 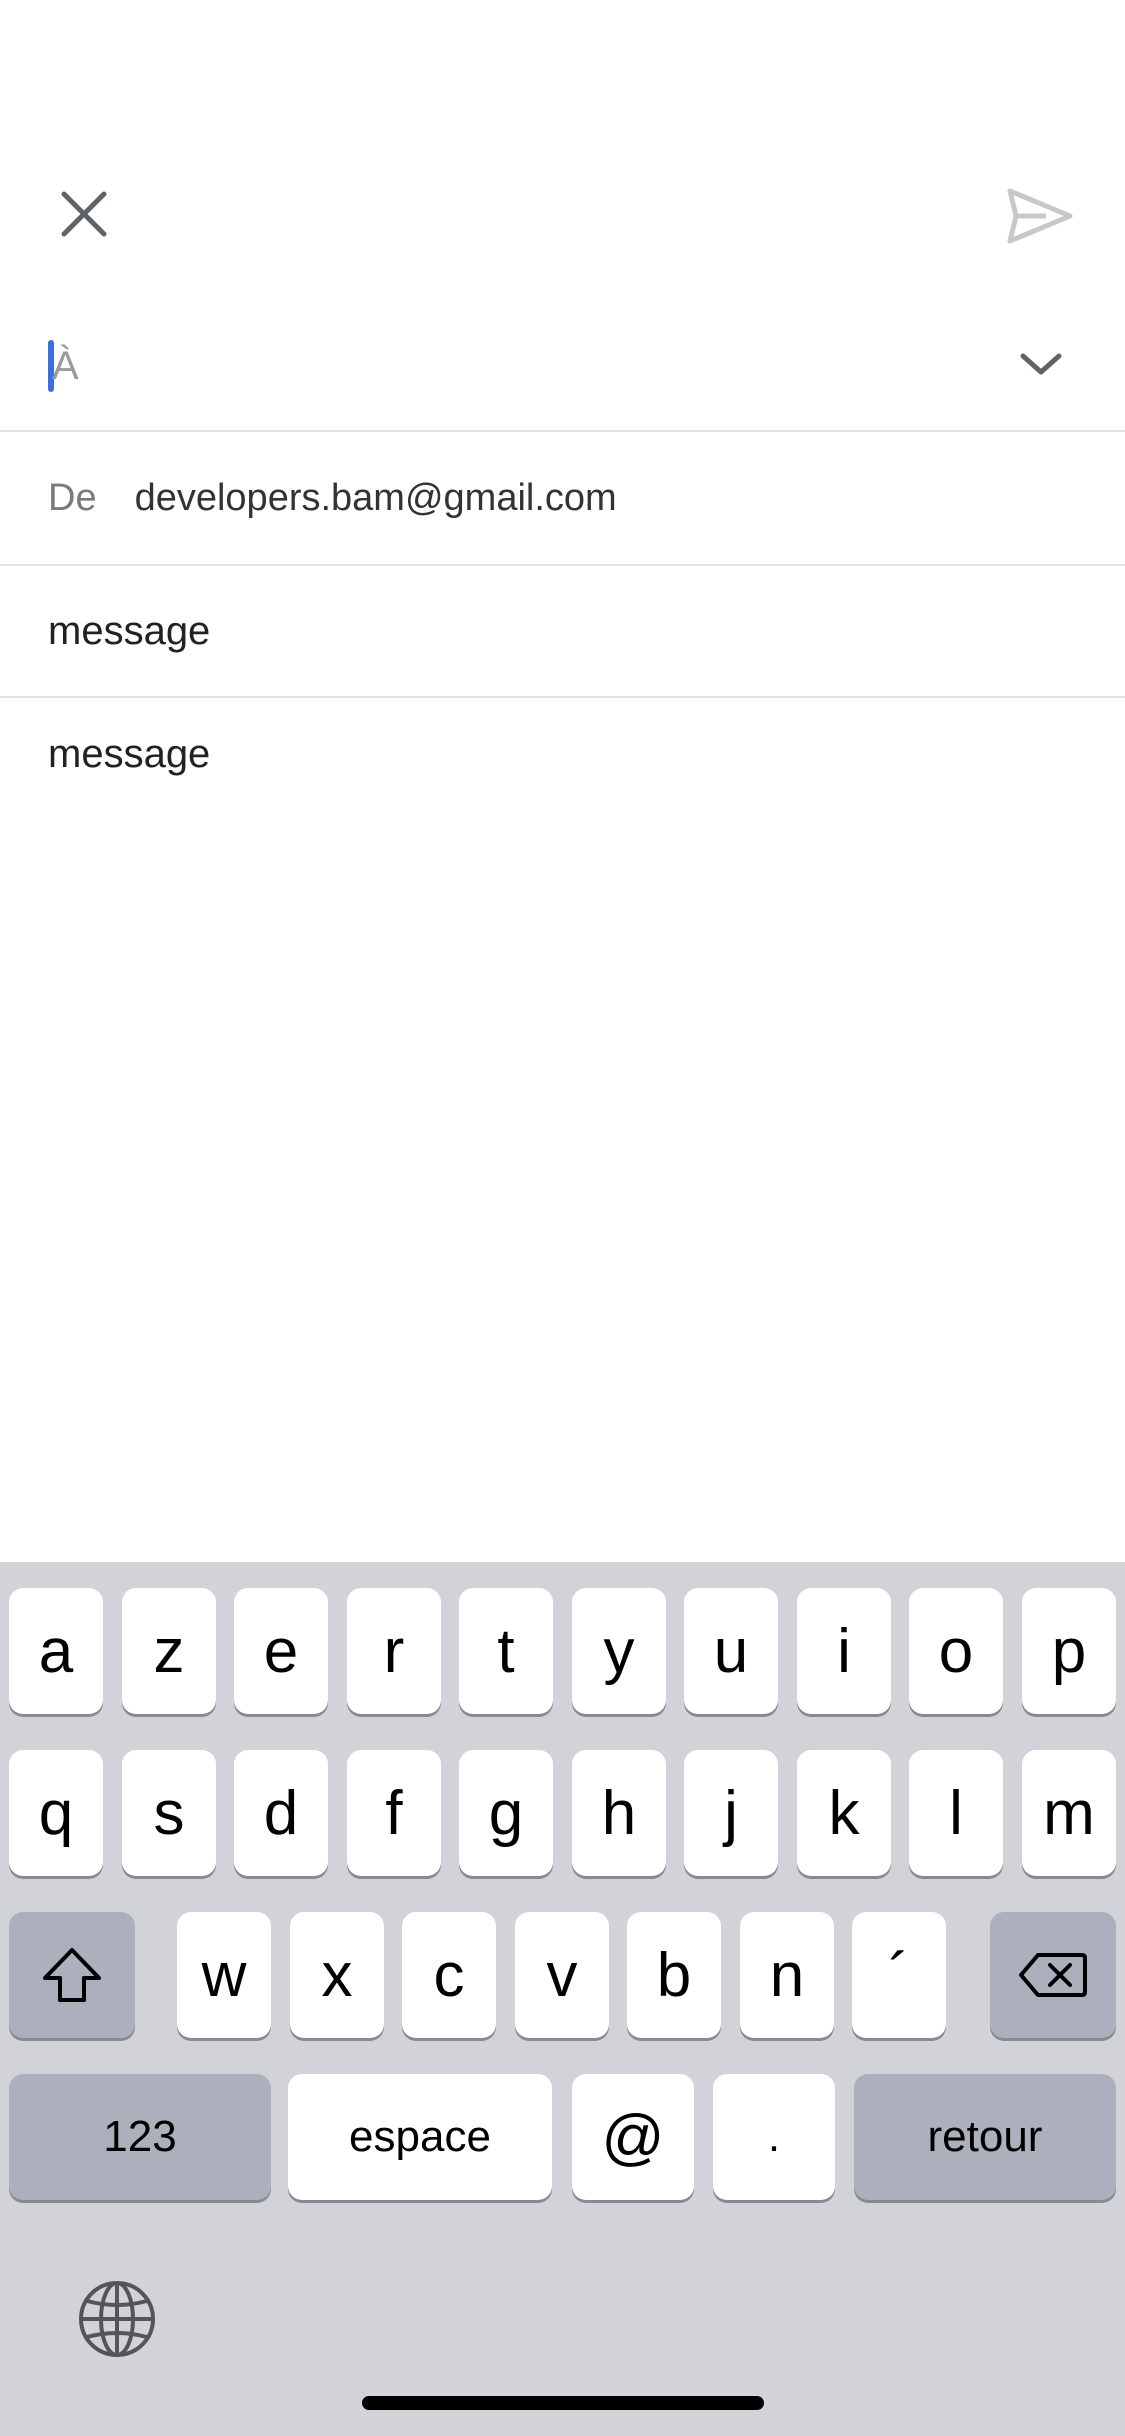 I want to click on key-acute-accent: ´, so click(x=899, y=1975).